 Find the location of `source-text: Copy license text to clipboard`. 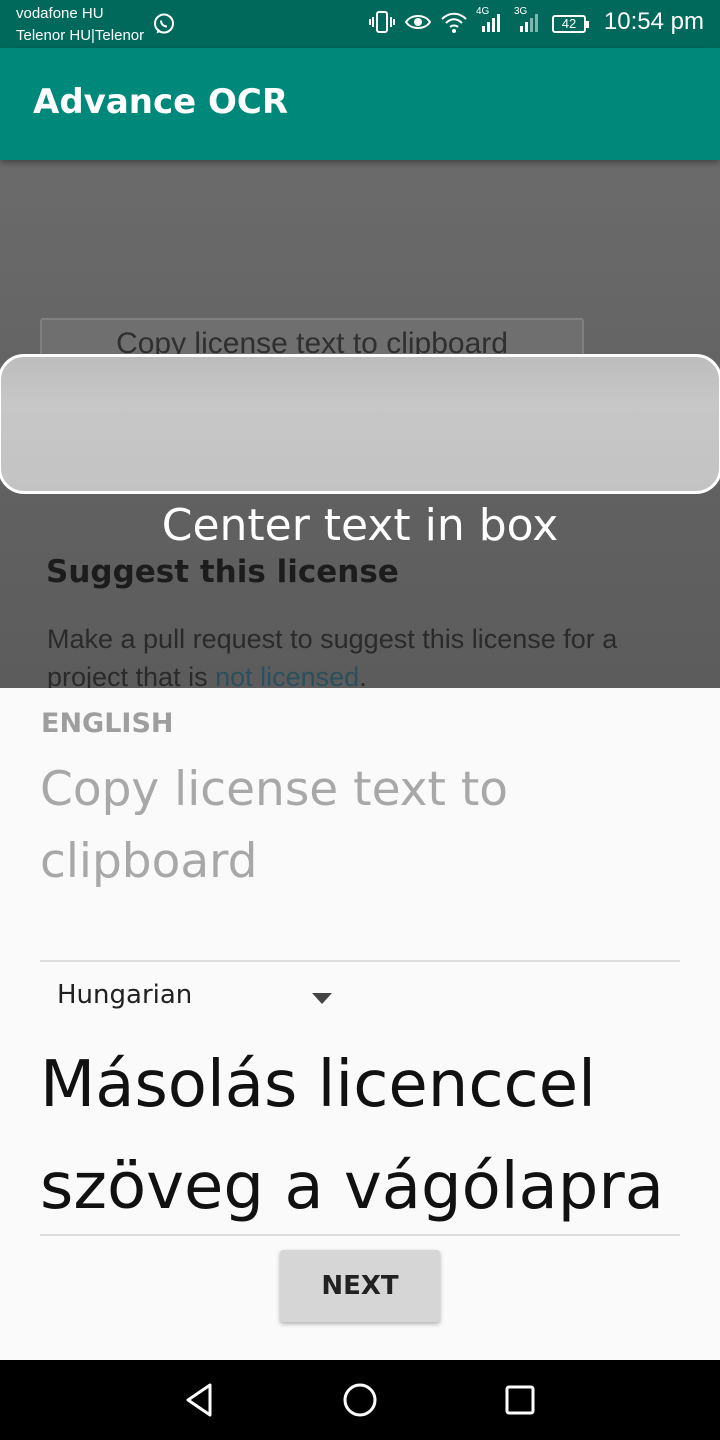

source-text: Copy license text to clipboard is located at coordinates (274, 825).